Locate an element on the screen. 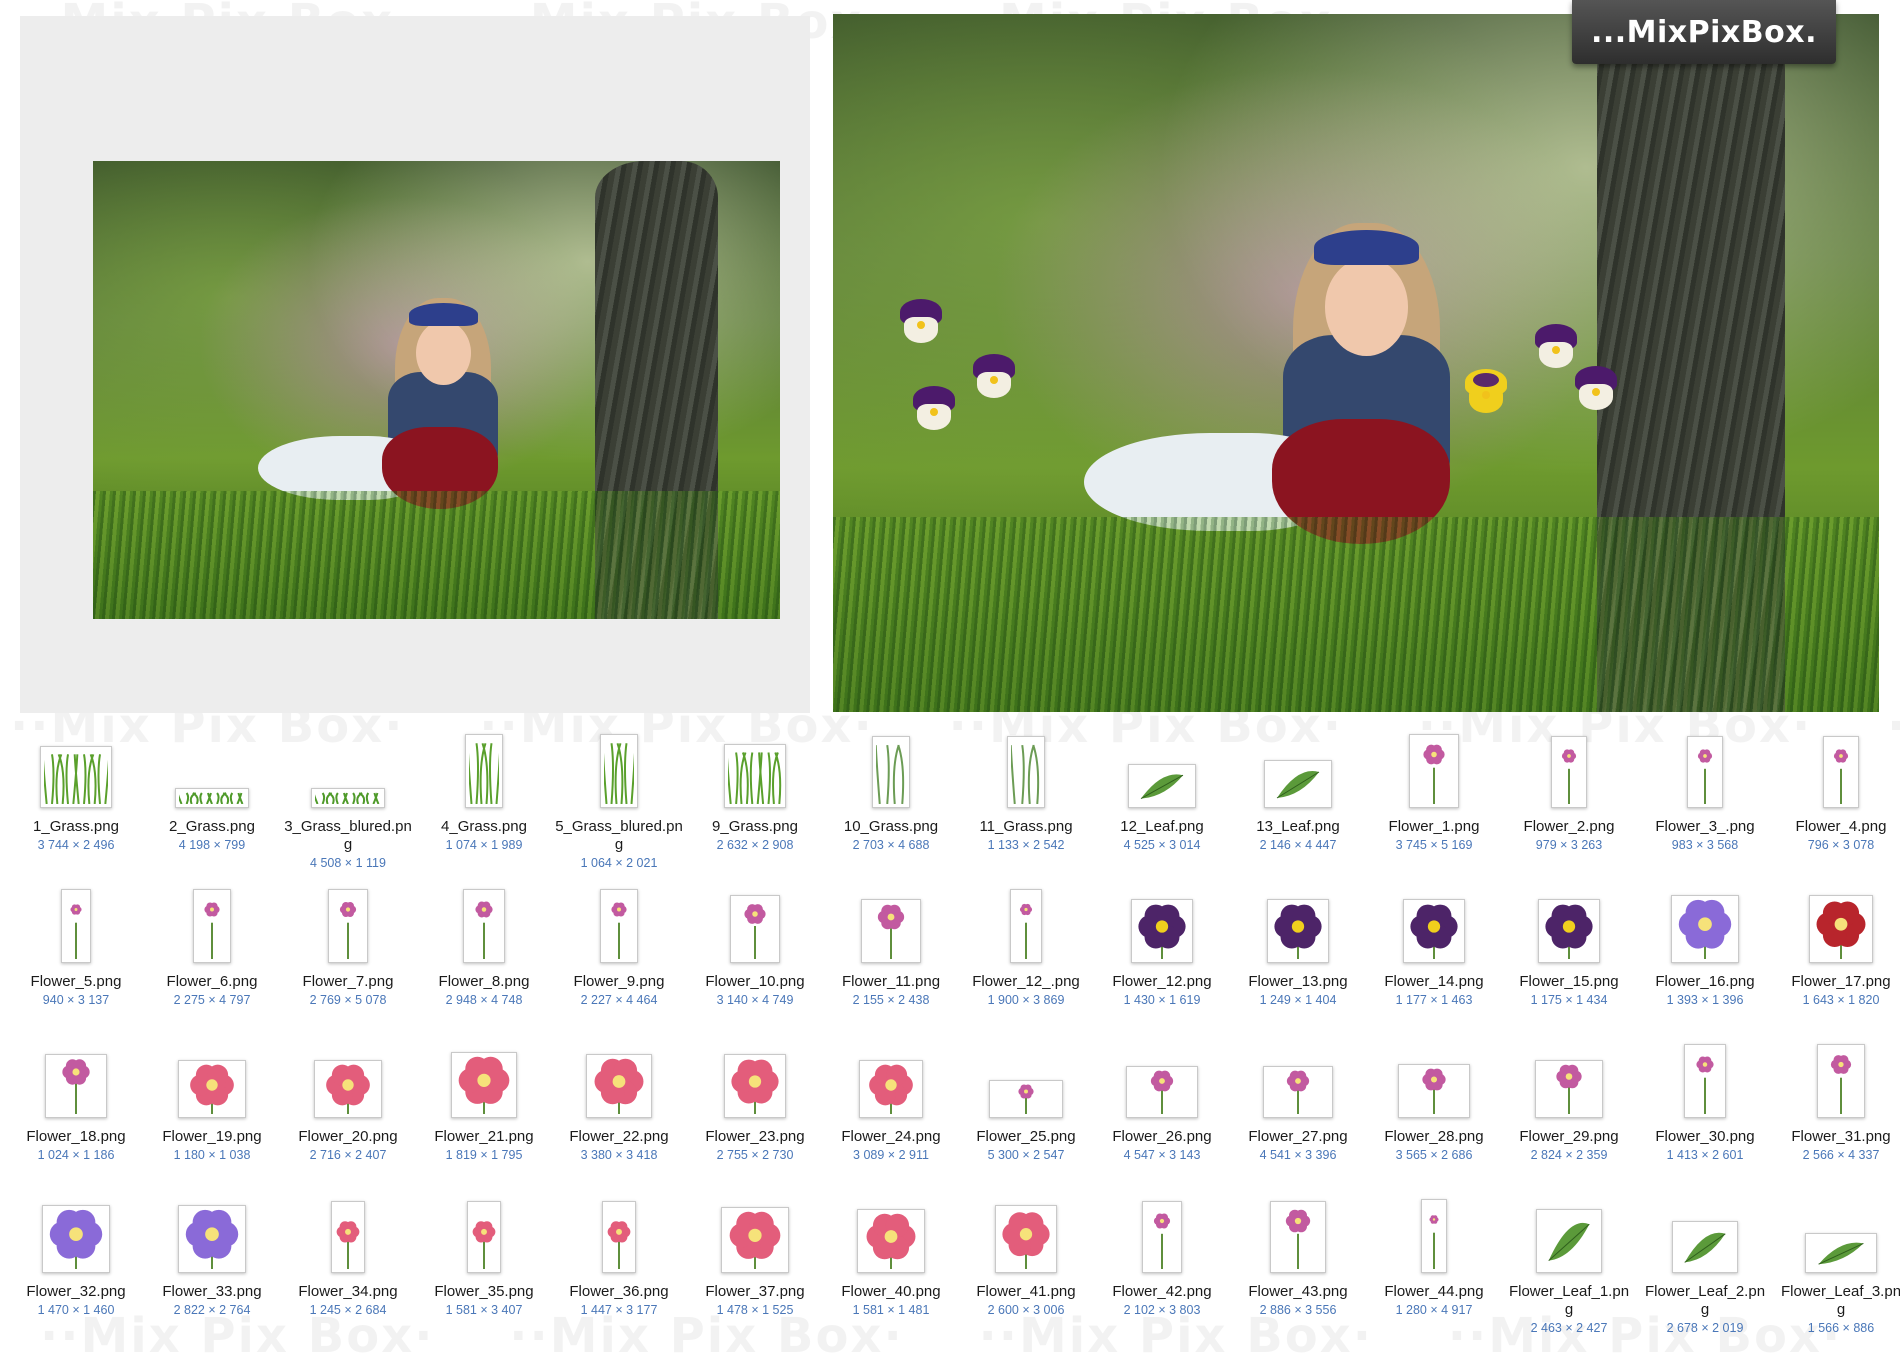 Image resolution: width=1900 pixels, height=1364 pixels. file-item: Flower_36.png 1 447 × 3 177 is located at coordinates (619, 1256).